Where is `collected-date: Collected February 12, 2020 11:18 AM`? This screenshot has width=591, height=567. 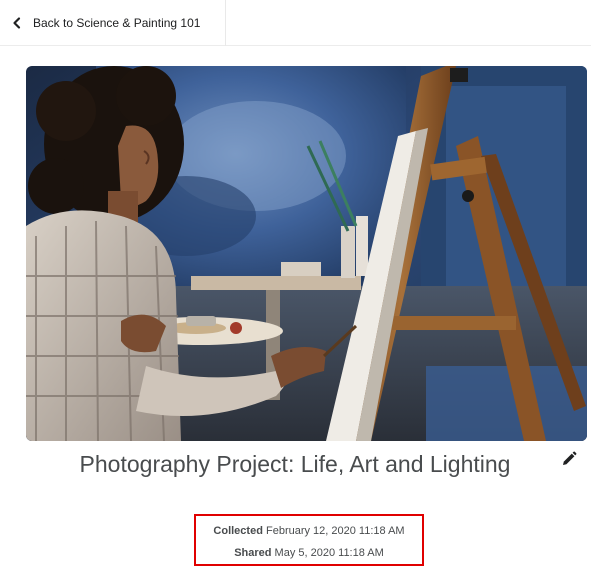 collected-date: Collected February 12, 2020 11:18 AM is located at coordinates (309, 531).